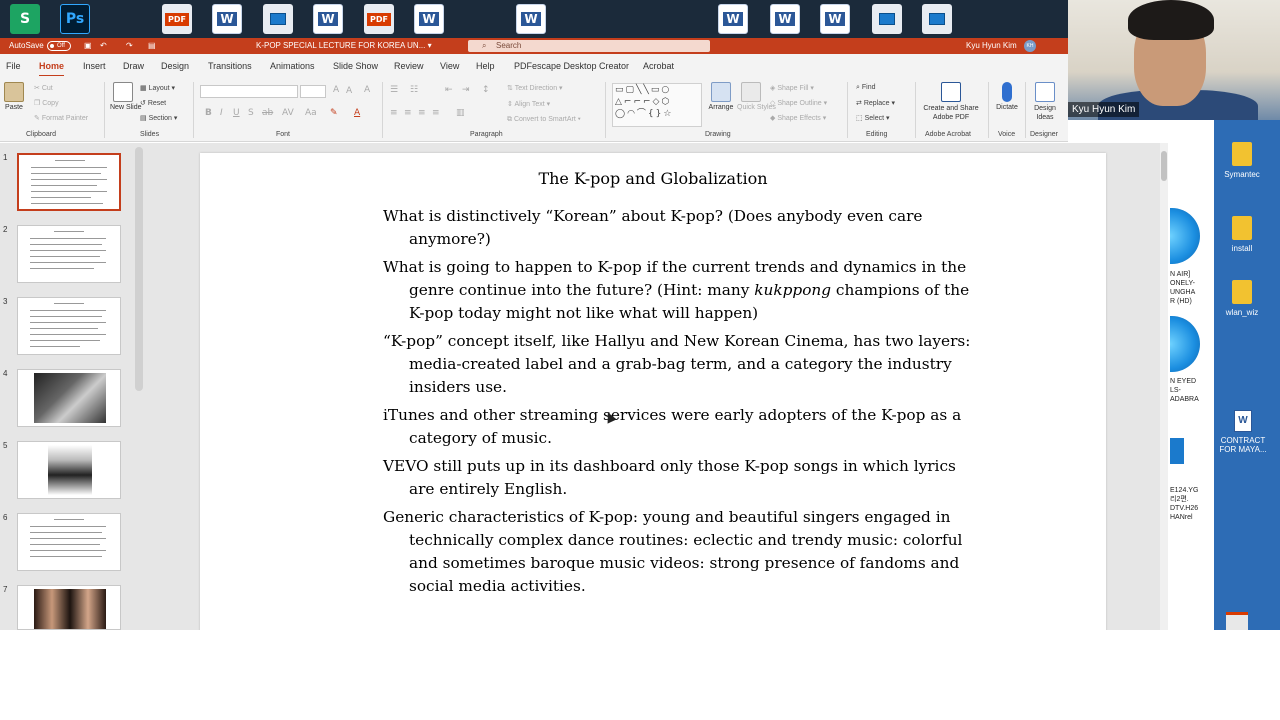 The width and height of the screenshot is (1280, 720). What do you see at coordinates (436, 113) in the screenshot?
I see `justify-icon: ≡` at bounding box center [436, 113].